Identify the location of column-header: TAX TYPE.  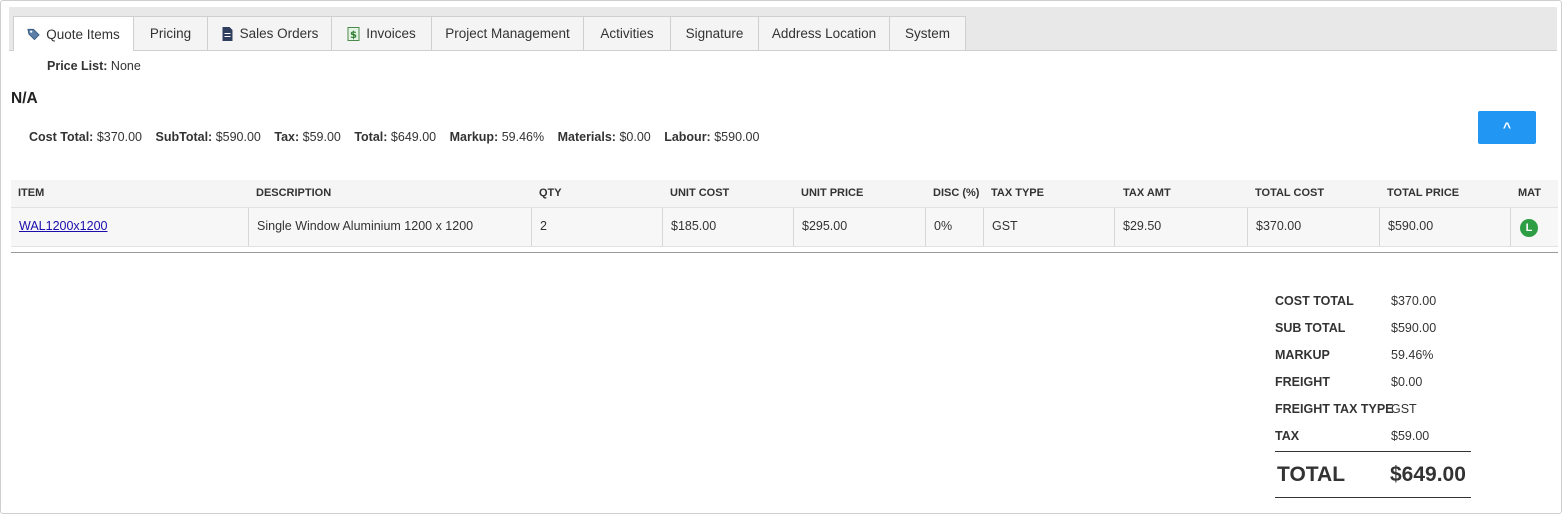
(1017, 193).